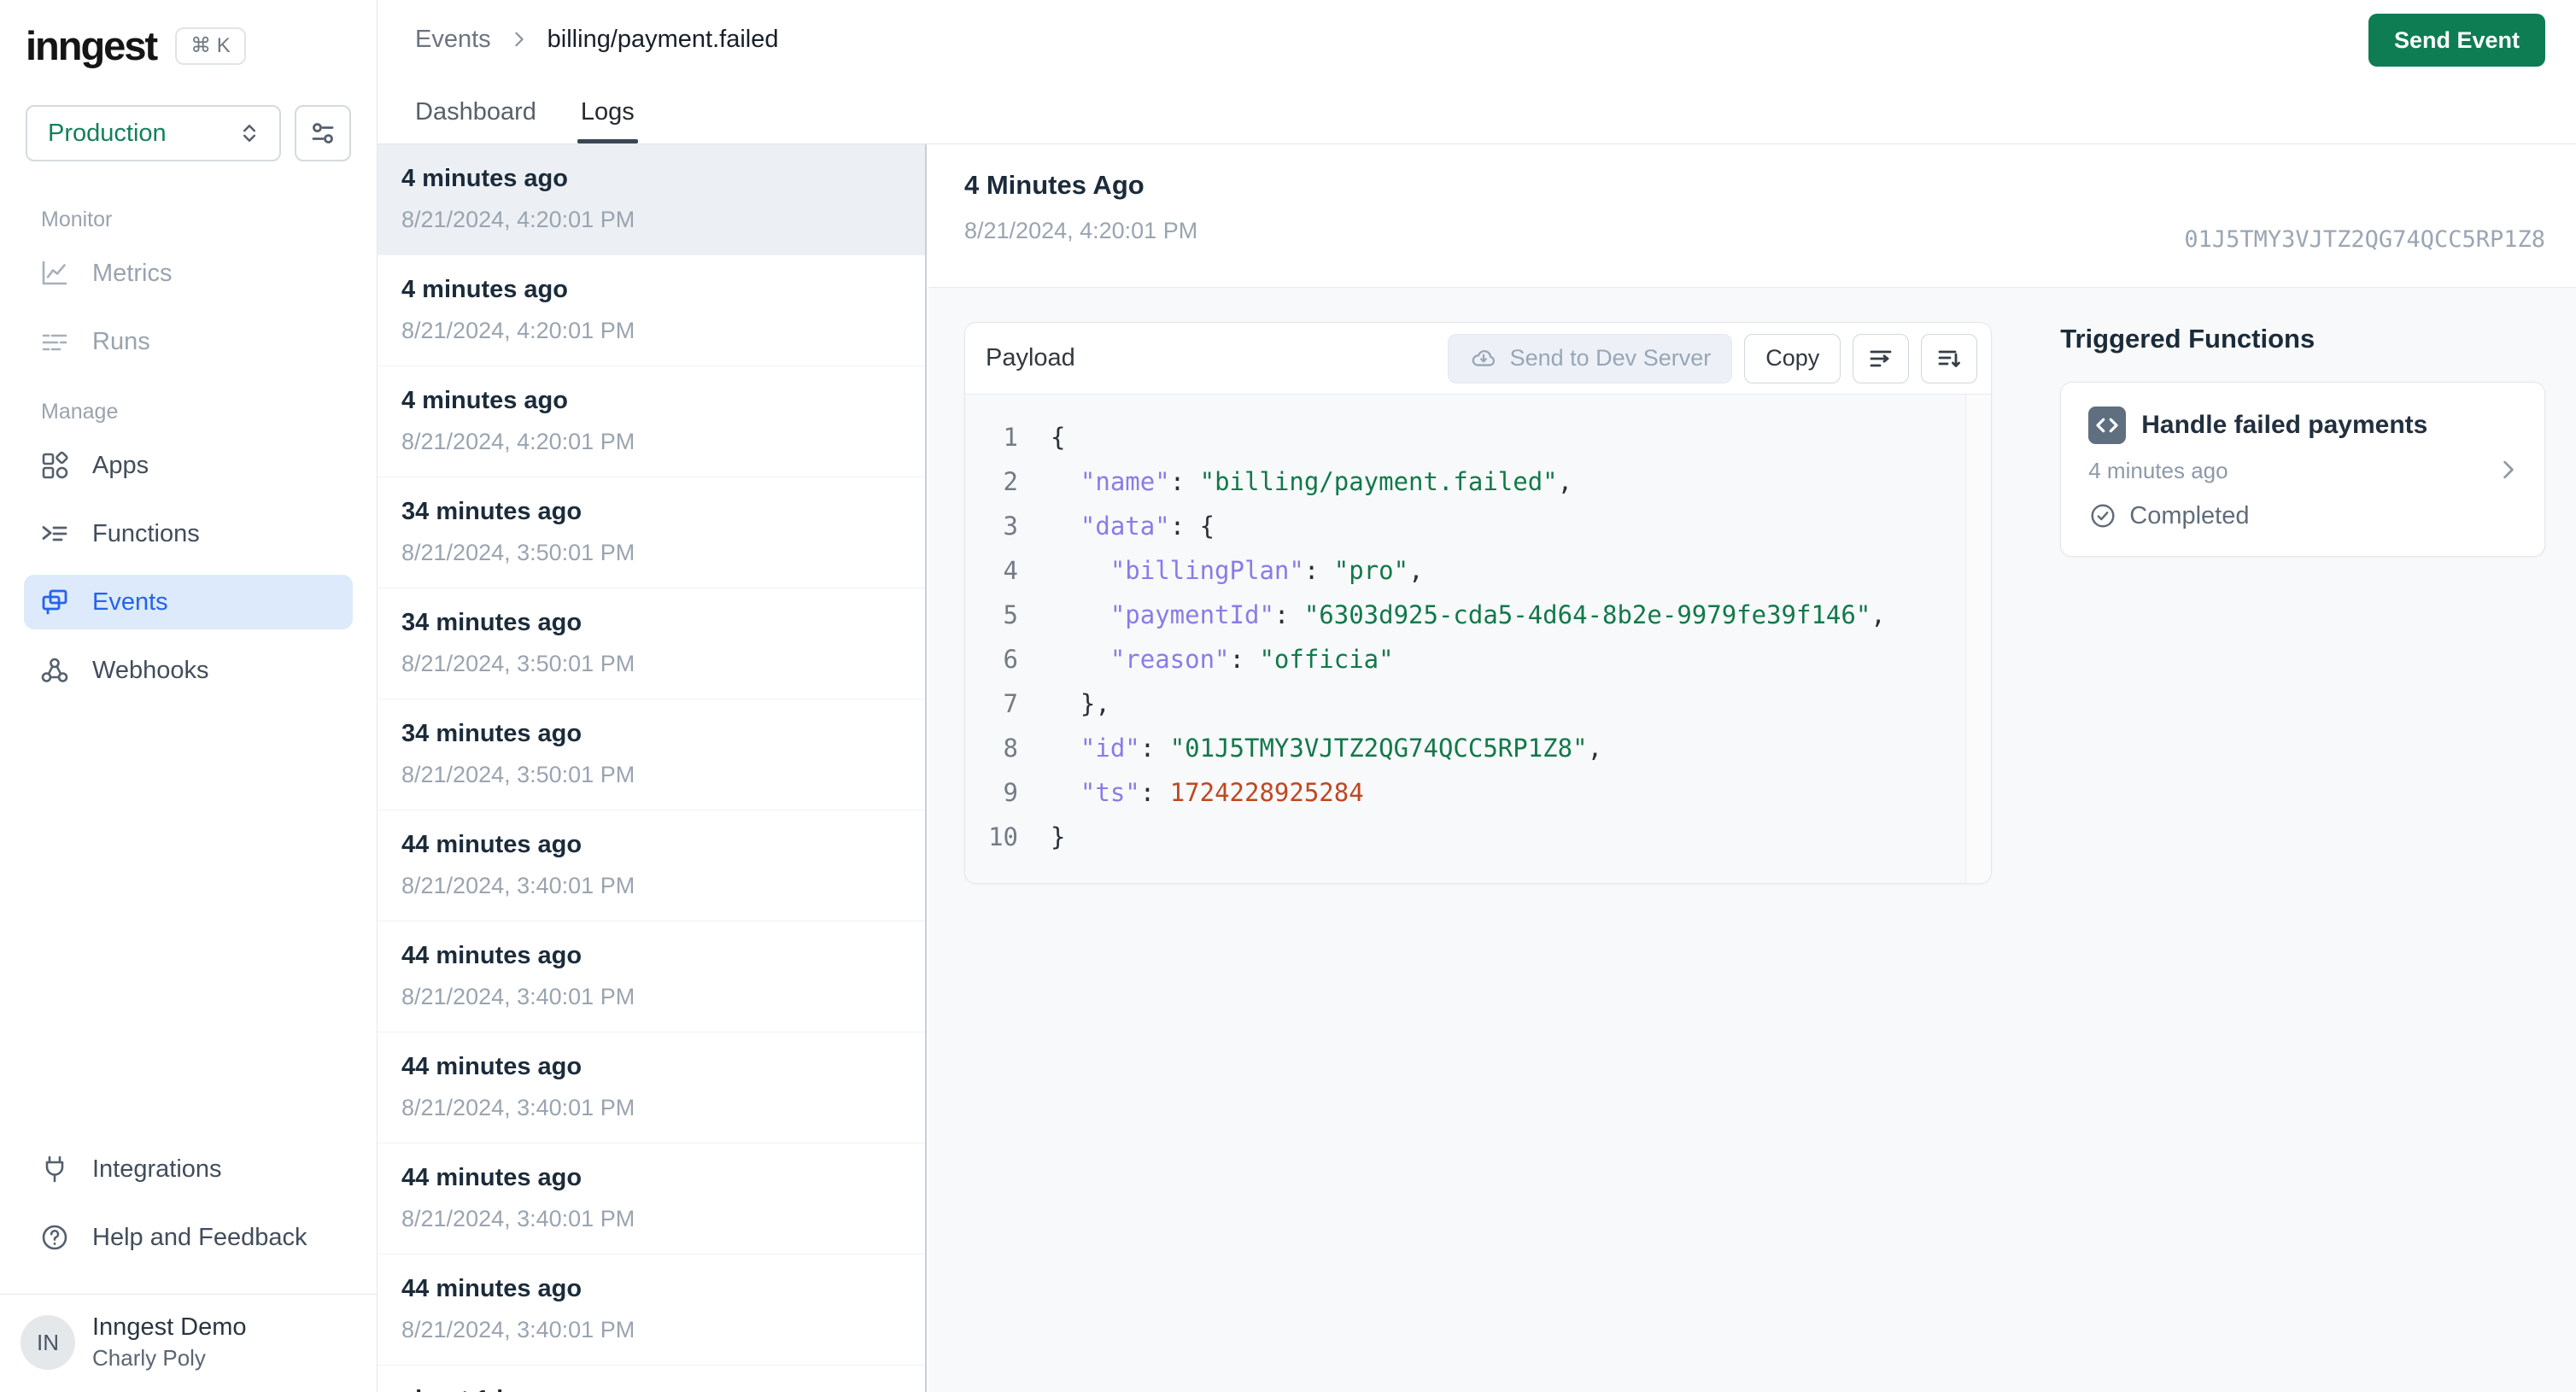  I want to click on breadcrumb-events-link: Events, so click(453, 40).